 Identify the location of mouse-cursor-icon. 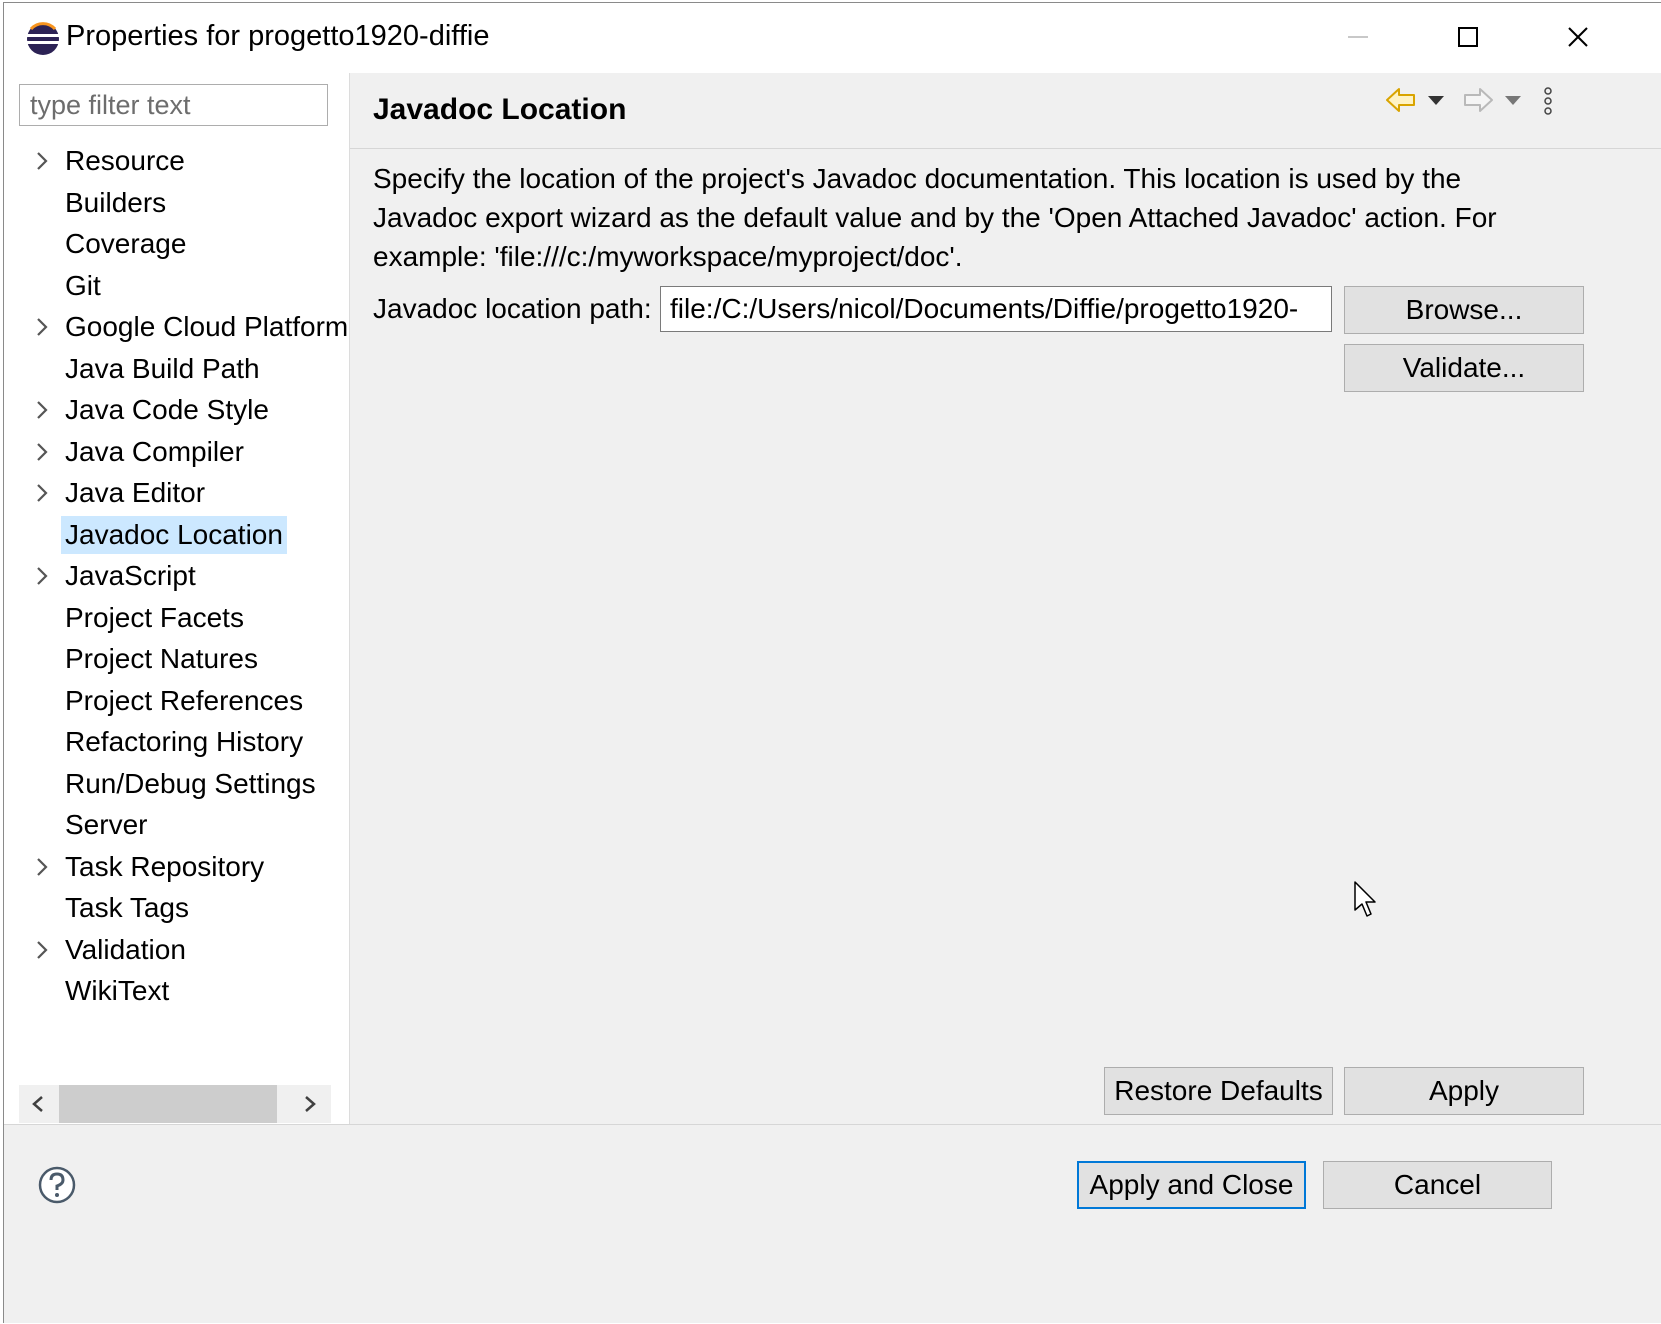
(1365, 899).